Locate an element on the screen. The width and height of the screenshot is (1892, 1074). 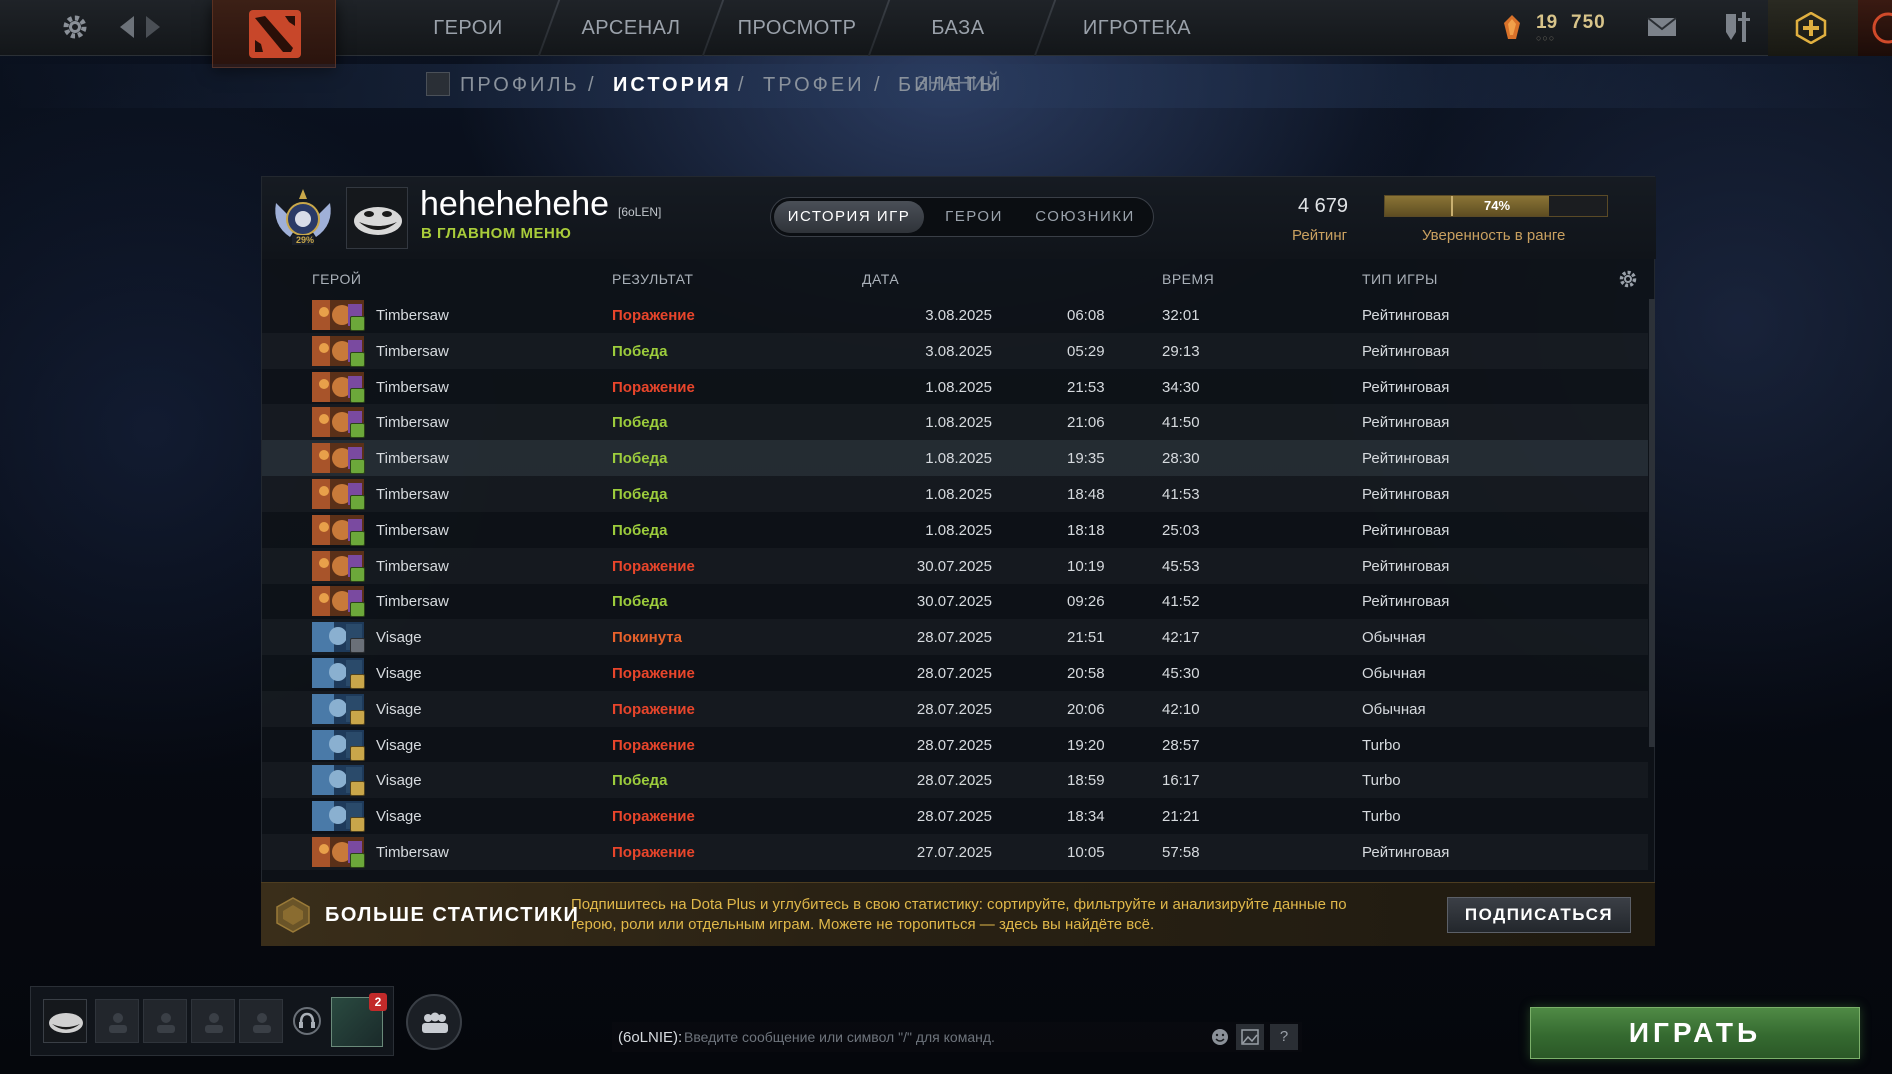
rank-percent: 29% is located at coordinates (305, 240).